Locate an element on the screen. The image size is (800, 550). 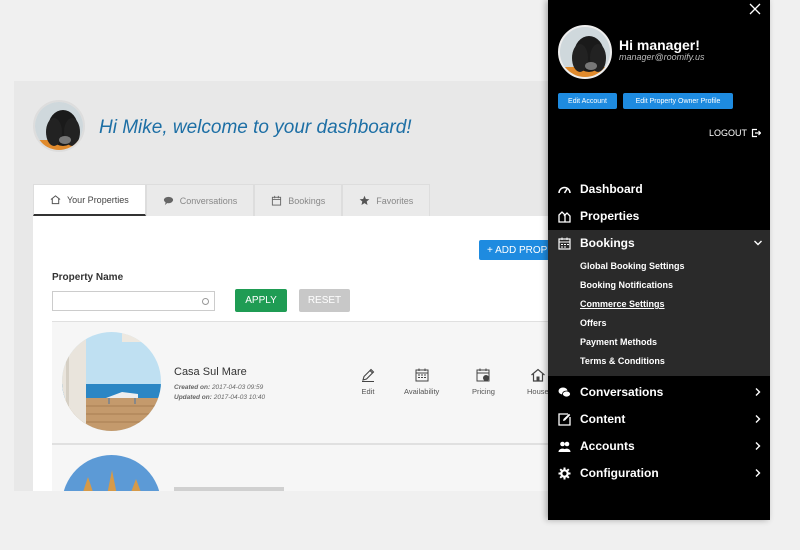
welcome-heading: Hi Mike, welcome to your dashboard! is located at coordinates (255, 127).